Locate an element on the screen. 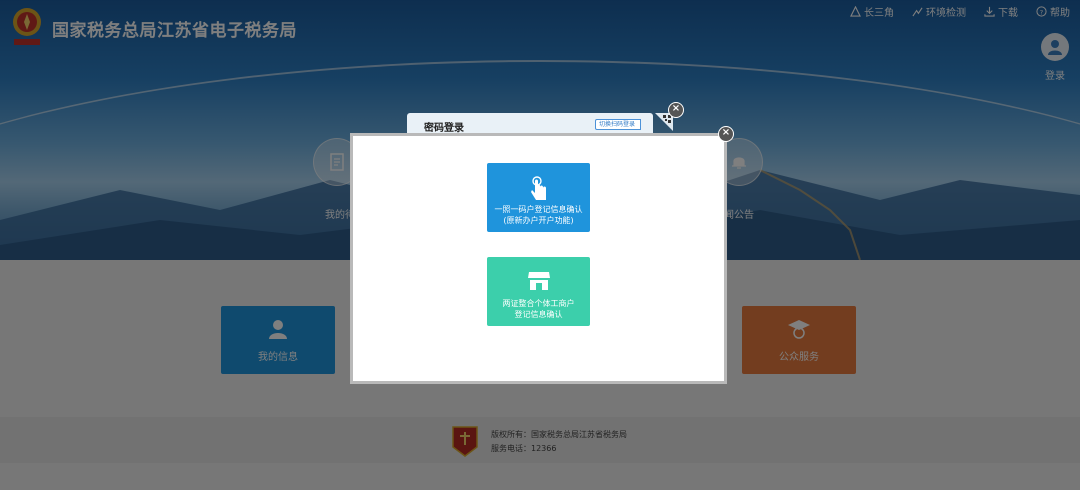 The height and width of the screenshot is (490, 1080). shop-icon-wrapper is located at coordinates (538, 281).